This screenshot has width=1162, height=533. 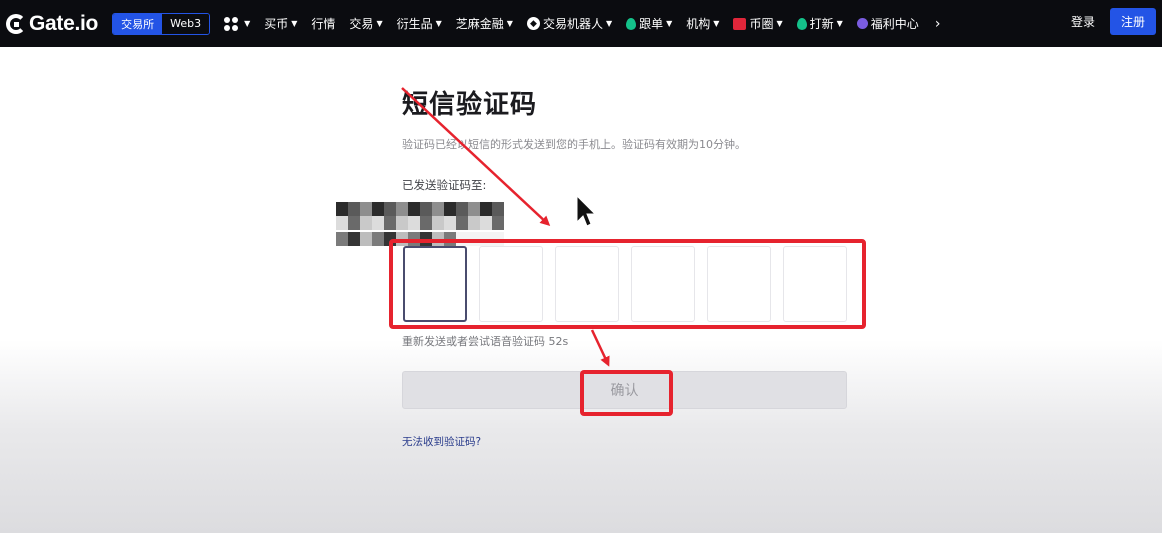 I want to click on nav-label: 福利中心, so click(x=894, y=24).